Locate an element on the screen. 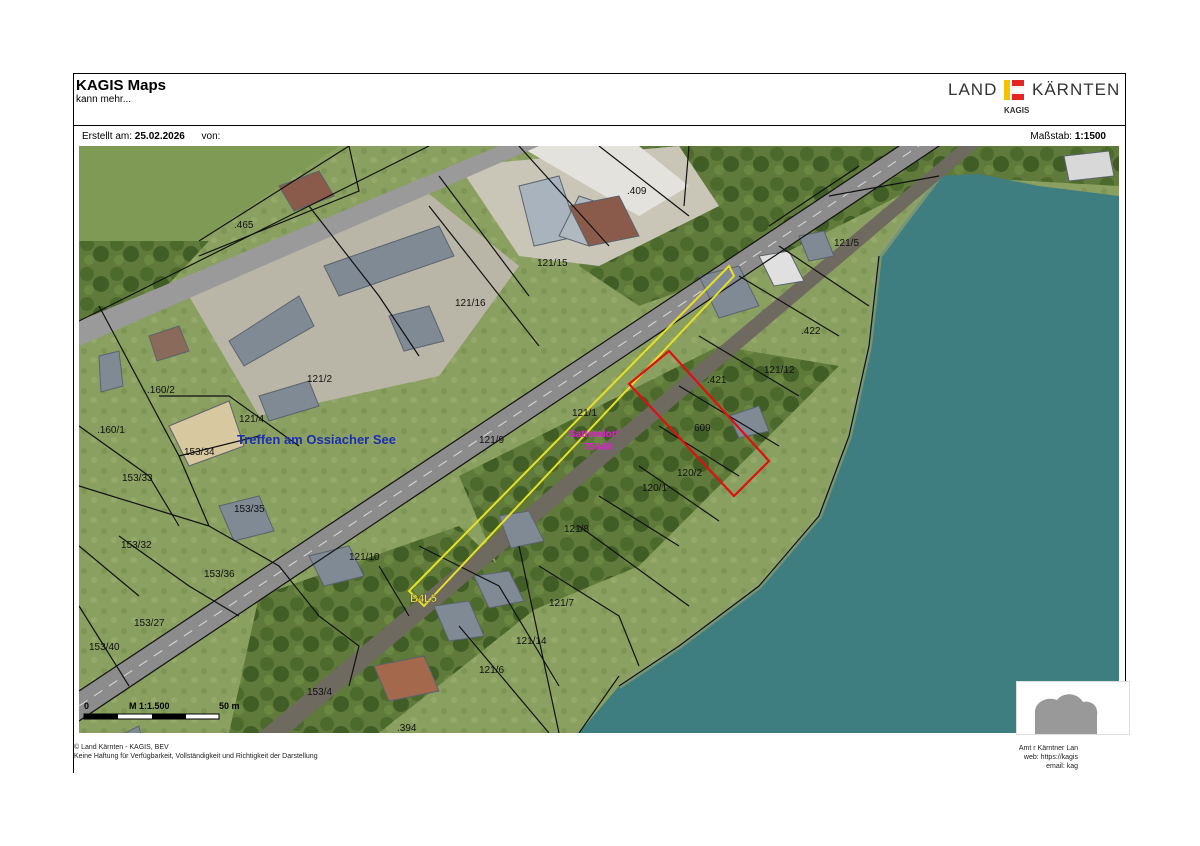  scale-info: Maßstab: 1:1500 is located at coordinates (1068, 136).